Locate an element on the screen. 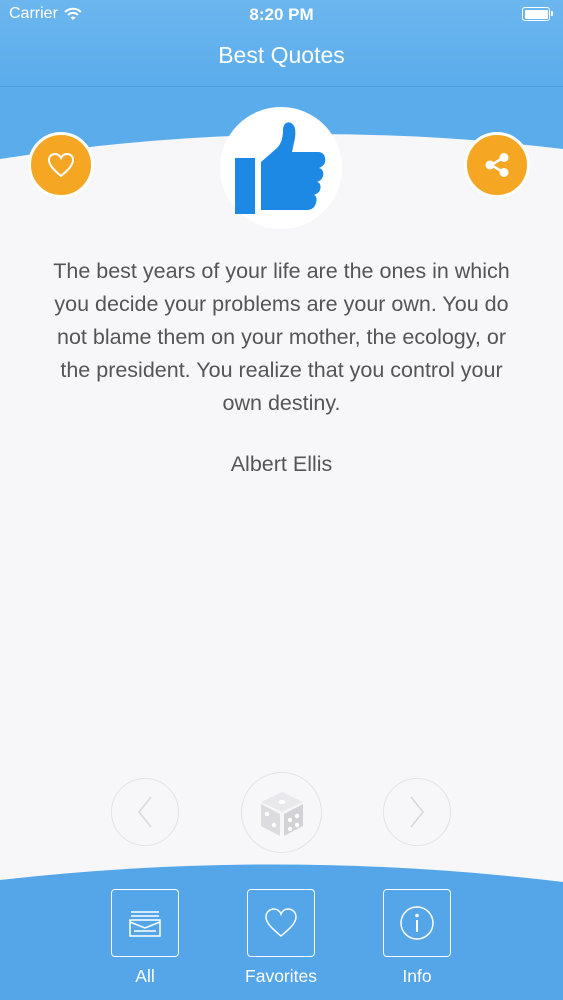 The width and height of the screenshot is (563, 1000). share-button is located at coordinates (497, 165).